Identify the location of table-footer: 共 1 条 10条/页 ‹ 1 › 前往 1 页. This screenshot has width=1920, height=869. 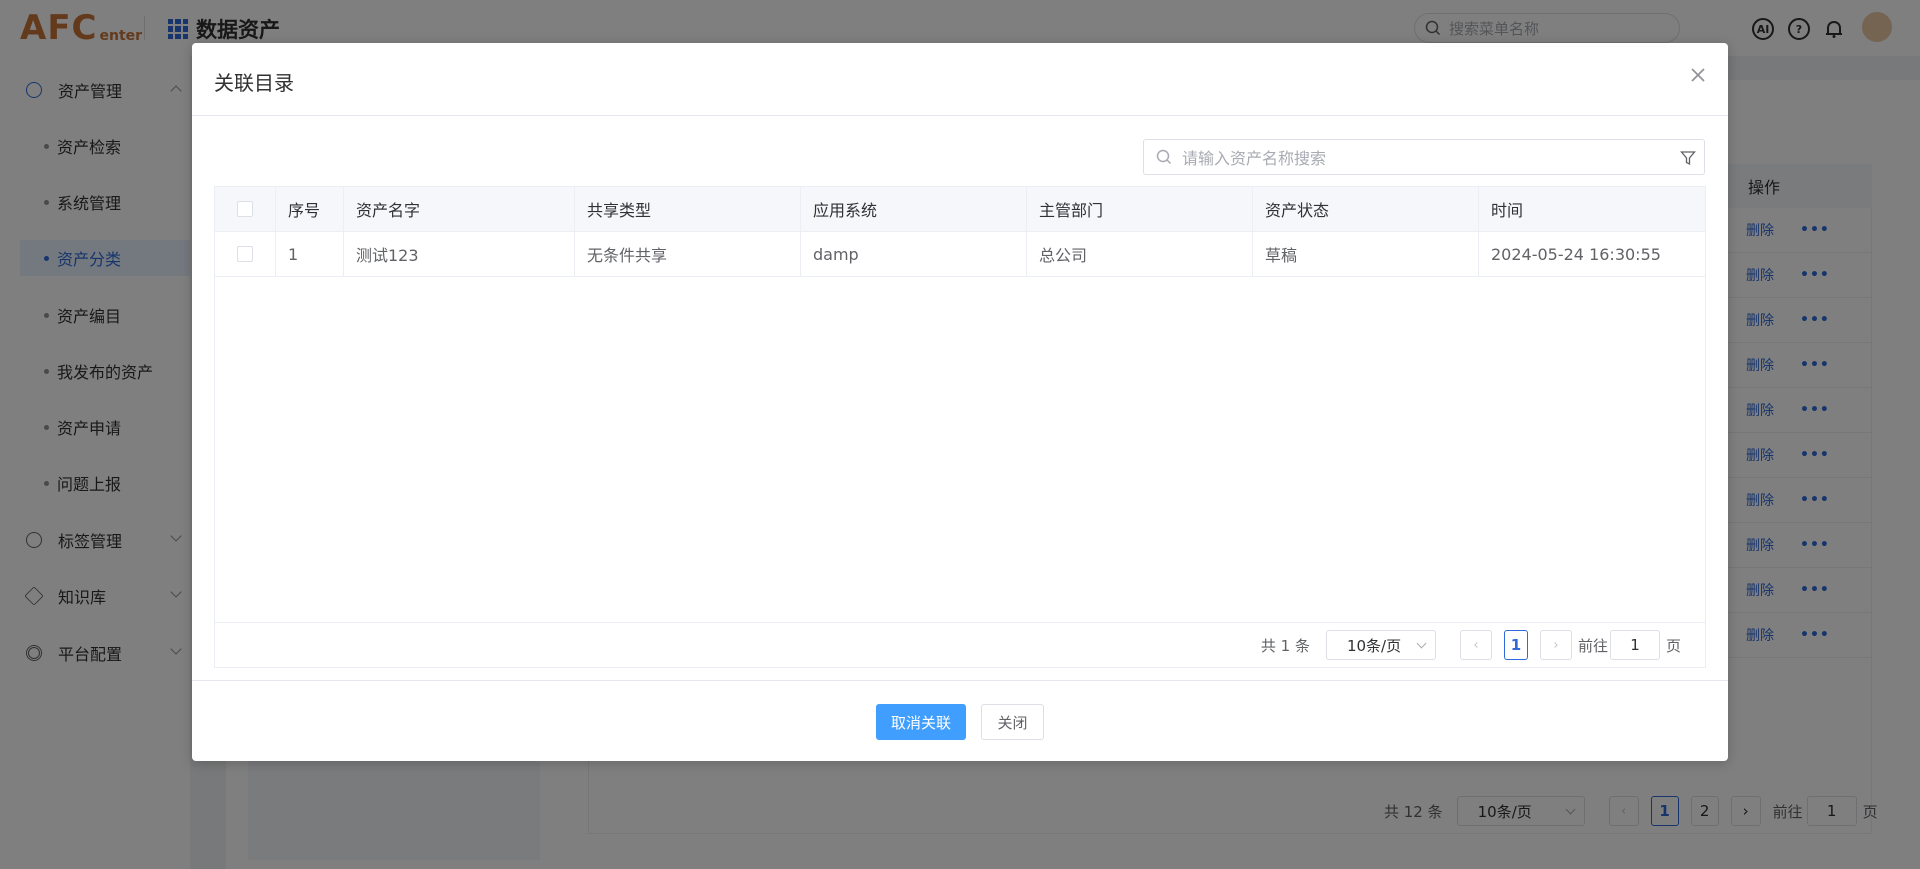
(960, 644).